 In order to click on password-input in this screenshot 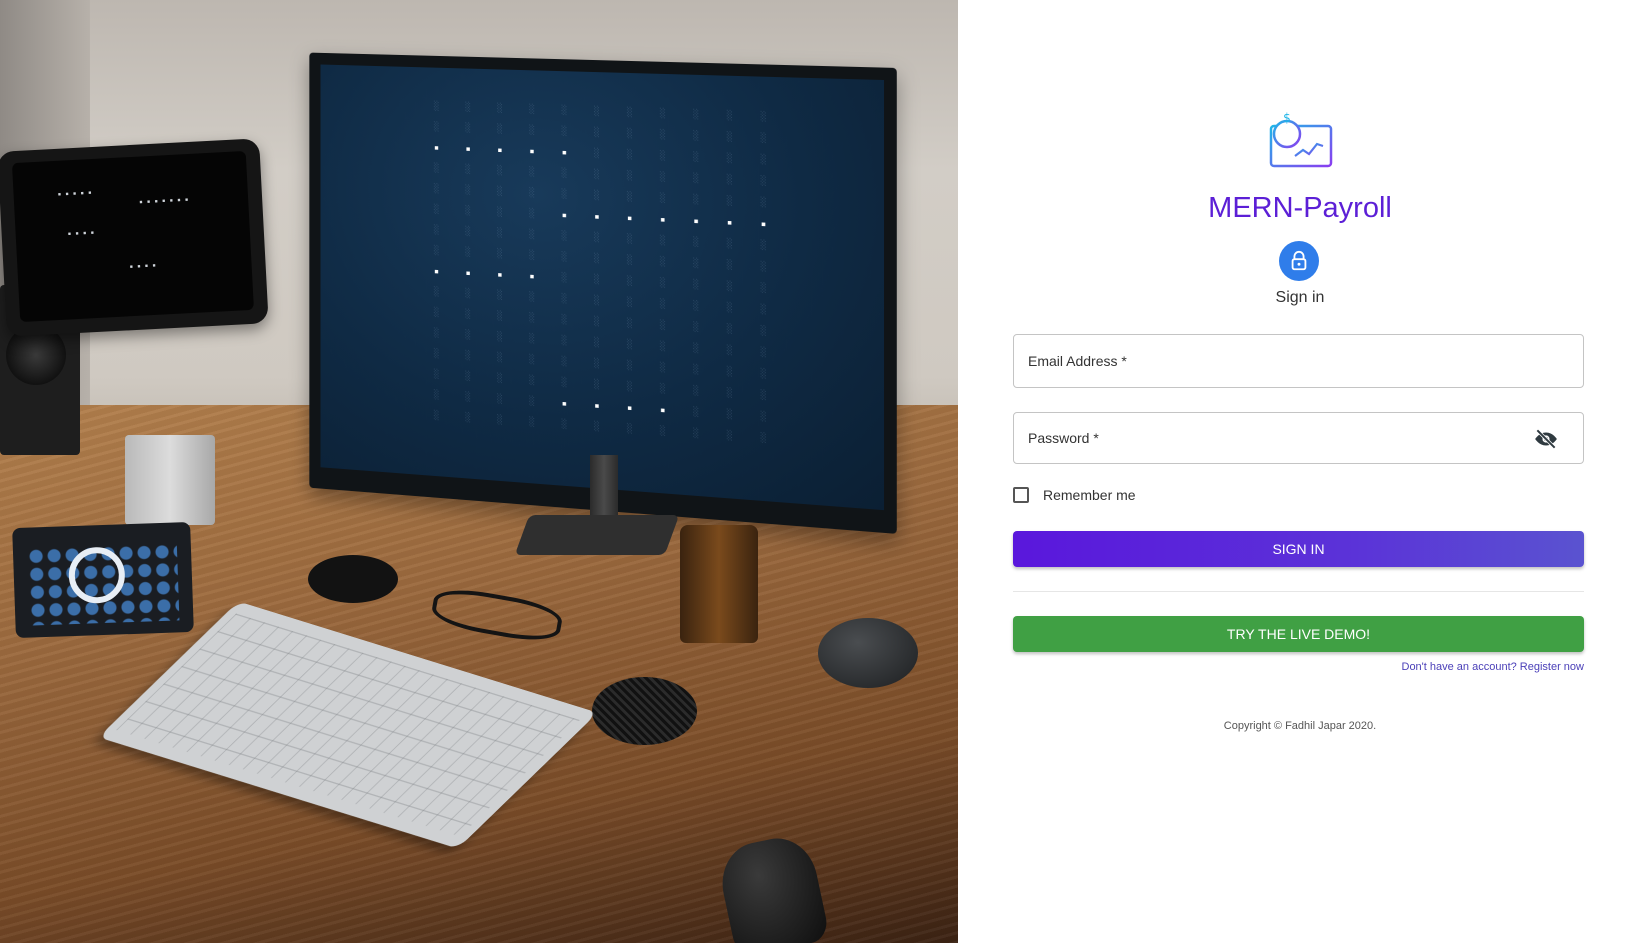, I will do `click(1298, 438)`.